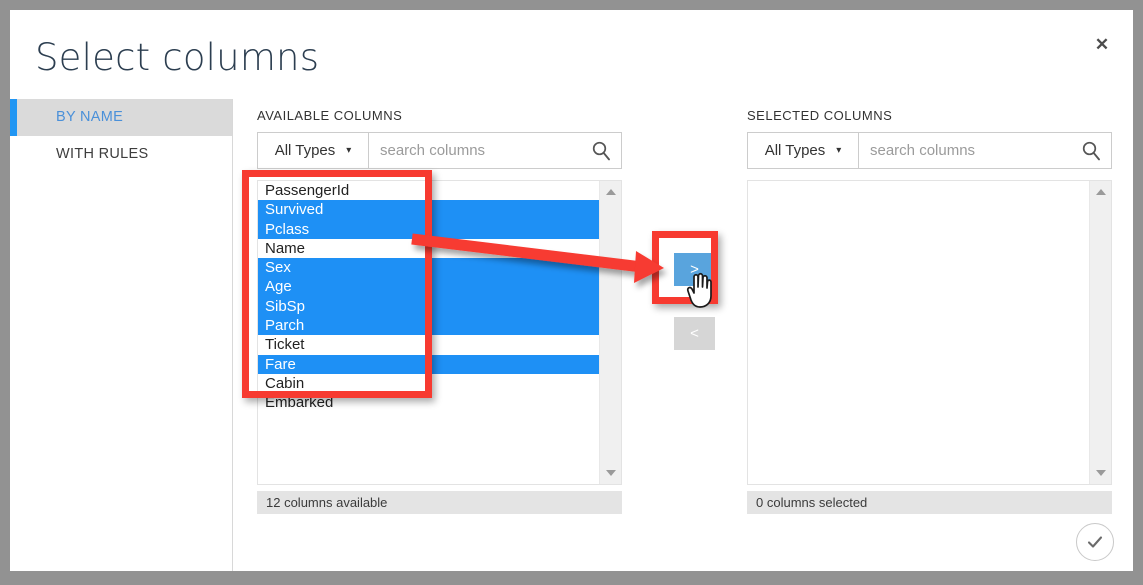 This screenshot has width=1143, height=585. I want to click on selected-list-scrollbar, so click(1100, 332).